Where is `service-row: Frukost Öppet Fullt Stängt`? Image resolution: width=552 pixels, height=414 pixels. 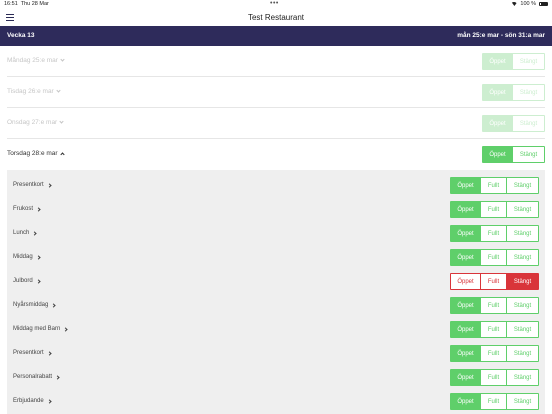
service-row: Frukost Öppet Fullt Stängt is located at coordinates (276, 209).